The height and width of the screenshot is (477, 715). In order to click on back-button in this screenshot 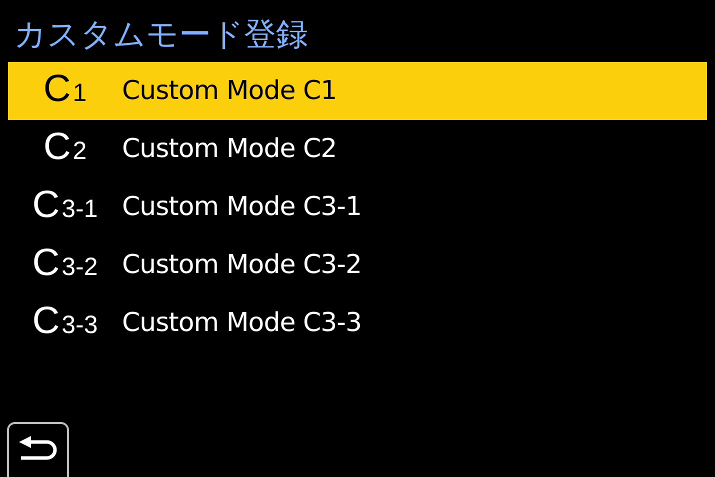, I will do `click(38, 449)`.